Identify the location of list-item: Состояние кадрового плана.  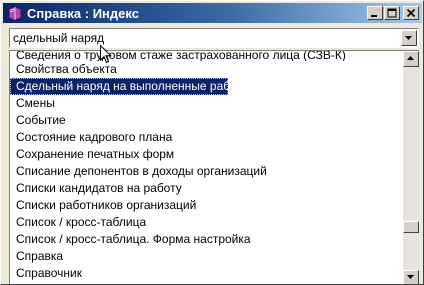
(206, 137).